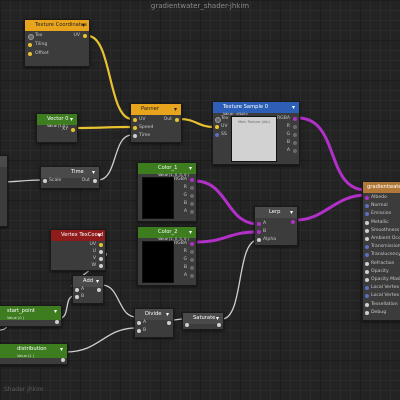 The height and width of the screenshot is (400, 400). Describe the element at coordinates (254, 139) in the screenshot. I see `texture-preview: Main Texture (Alb)` at that location.